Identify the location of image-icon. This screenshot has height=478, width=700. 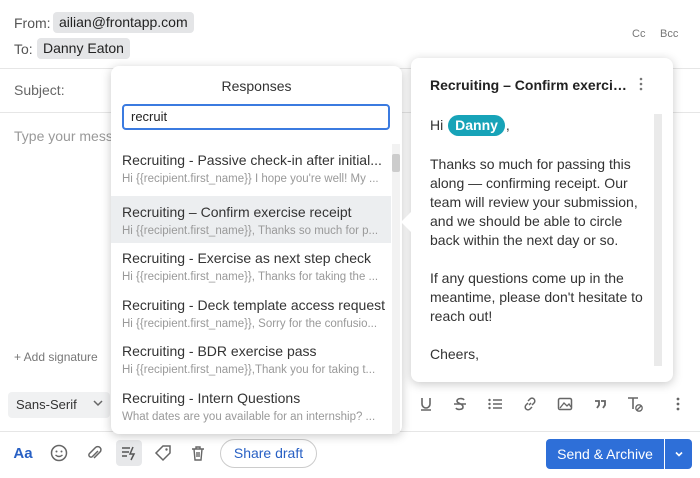
(565, 404).